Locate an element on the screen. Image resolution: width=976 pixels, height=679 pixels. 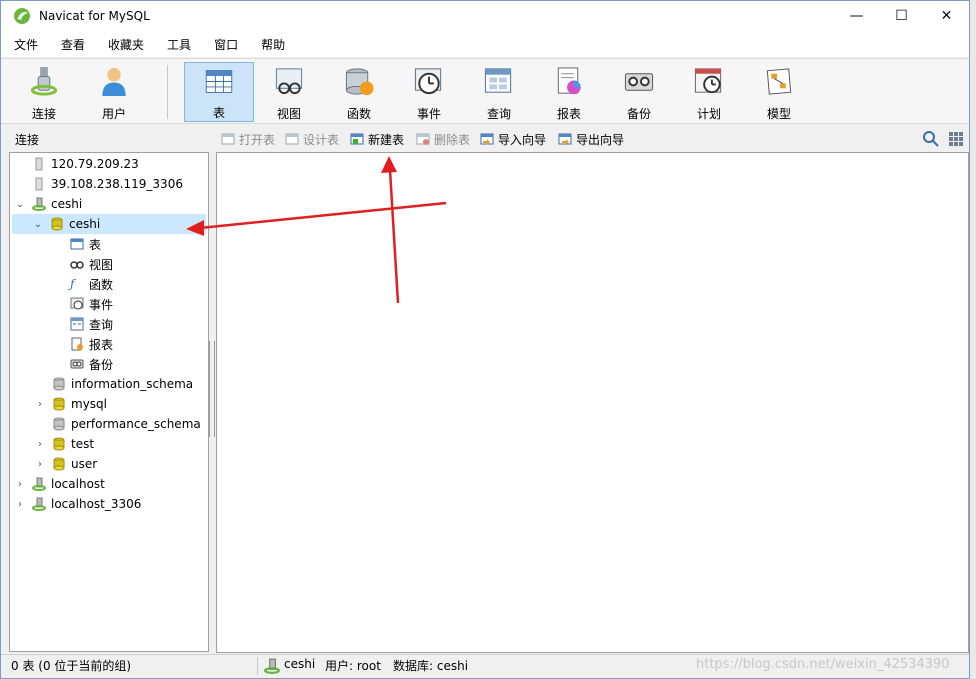
status-connection: ceshi is located at coordinates (300, 664).